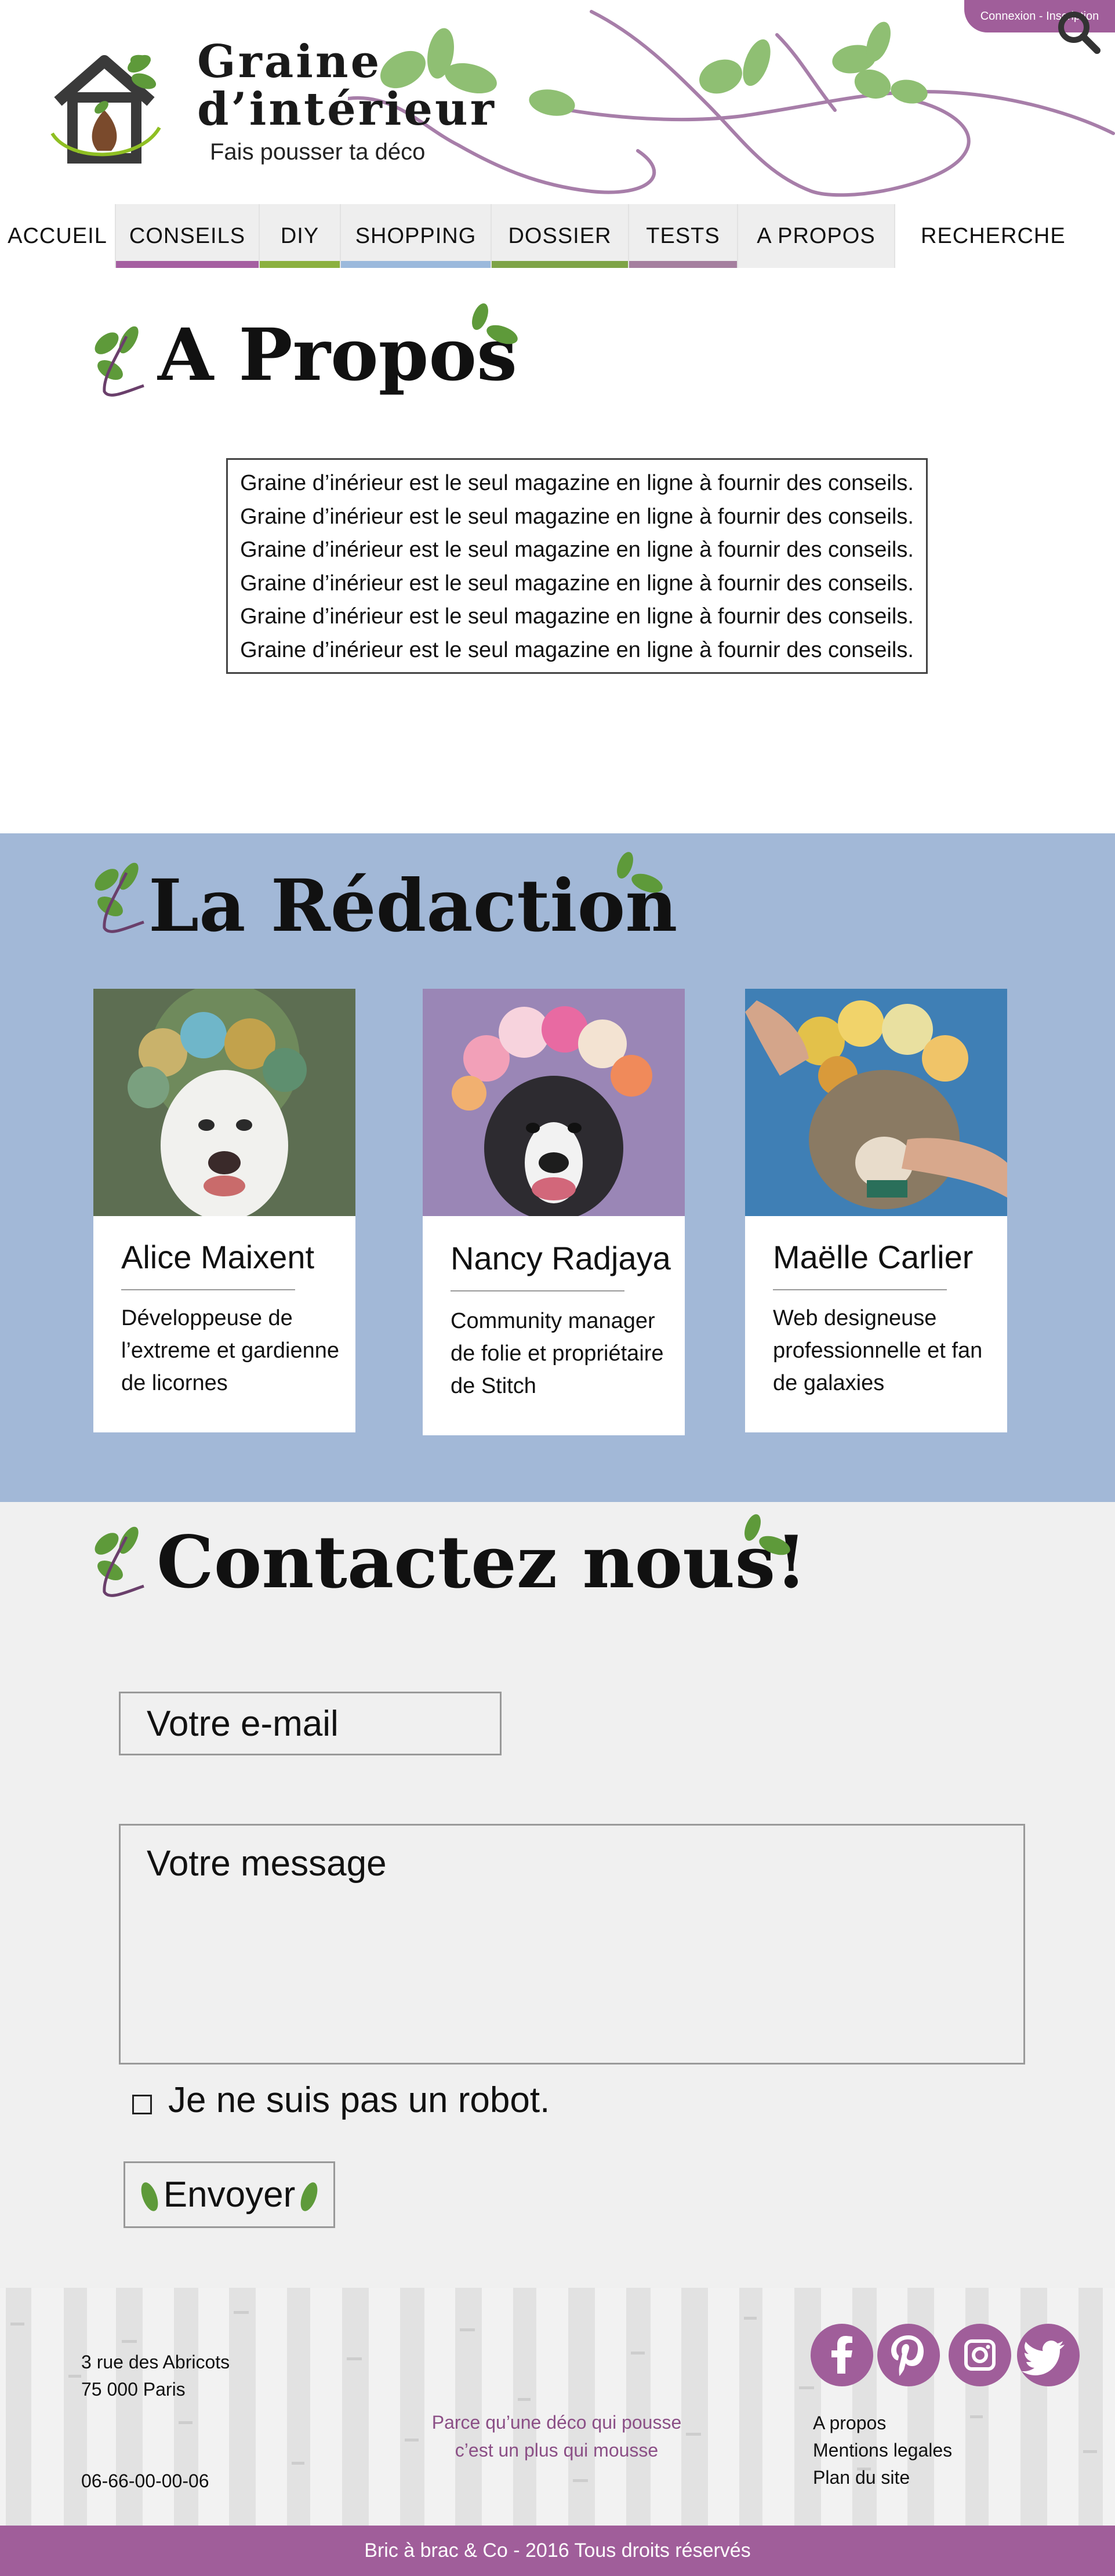 The width and height of the screenshot is (1115, 2576). I want to click on nav-item-a-propos: A PROPOS, so click(816, 236).